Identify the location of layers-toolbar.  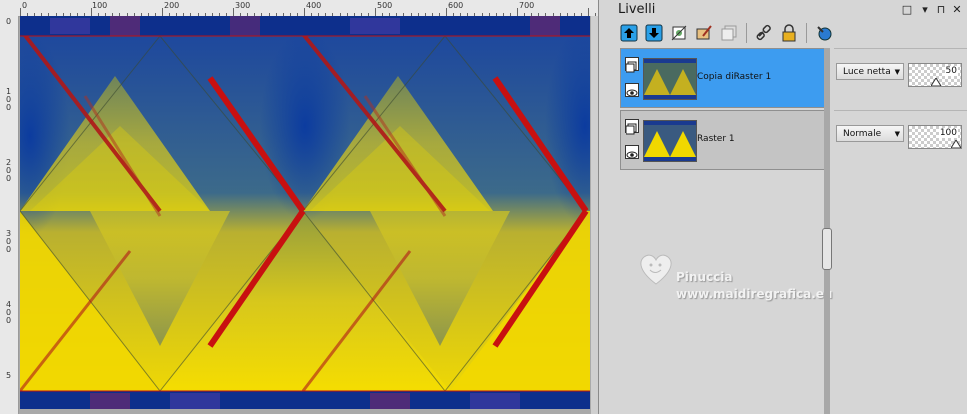
(728, 33).